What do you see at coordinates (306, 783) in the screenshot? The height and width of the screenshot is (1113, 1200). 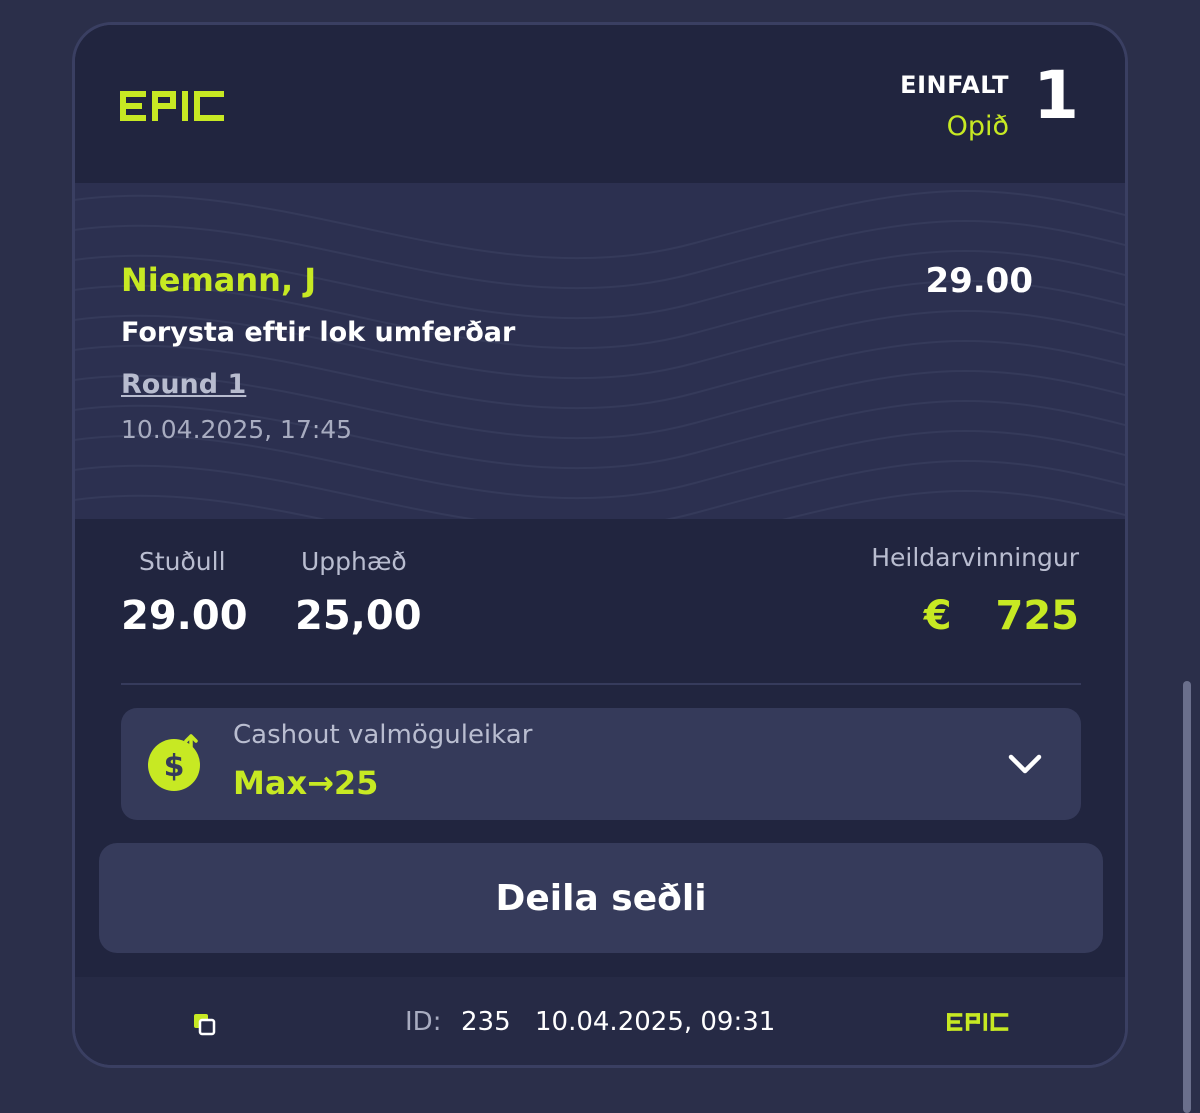 I see `cashout-value: Max→25` at bounding box center [306, 783].